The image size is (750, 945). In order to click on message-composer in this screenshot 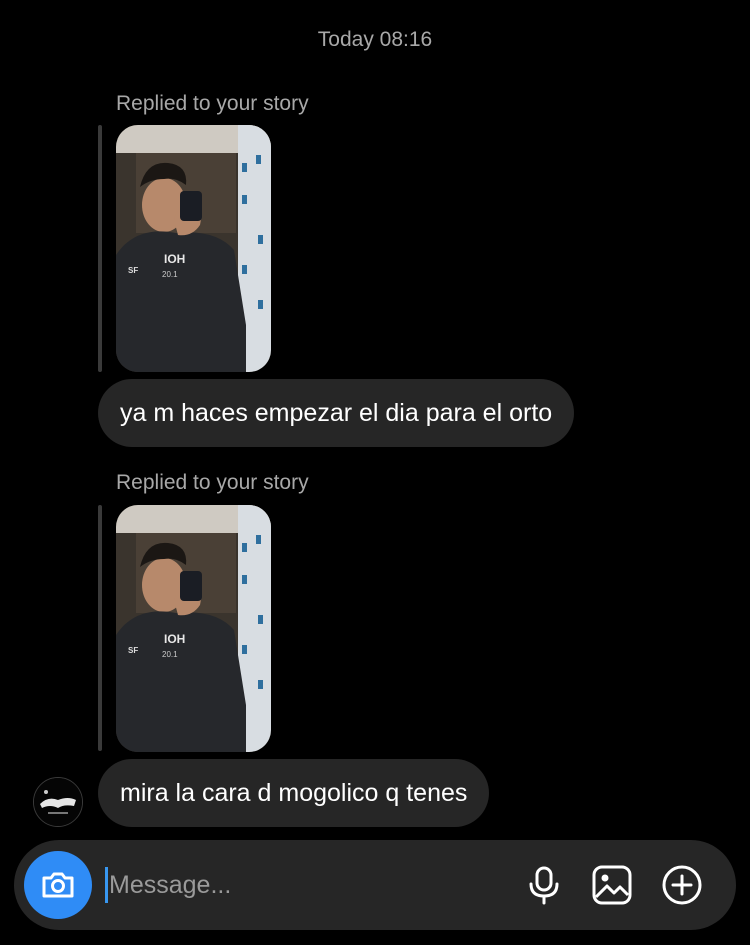, I will do `click(375, 885)`.